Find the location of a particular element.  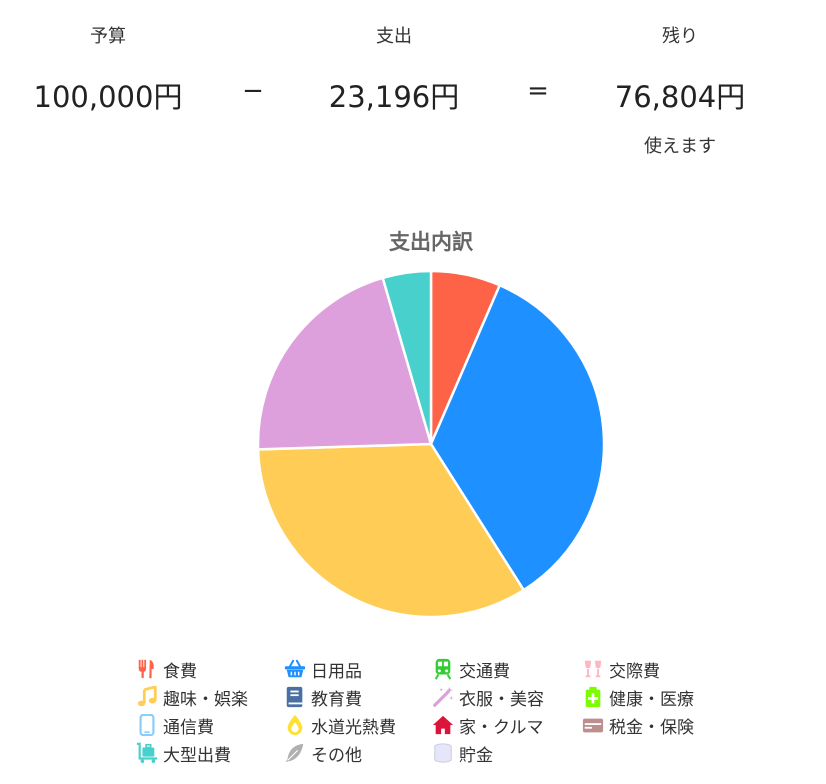

legend-label: その他 is located at coordinates (336, 755).